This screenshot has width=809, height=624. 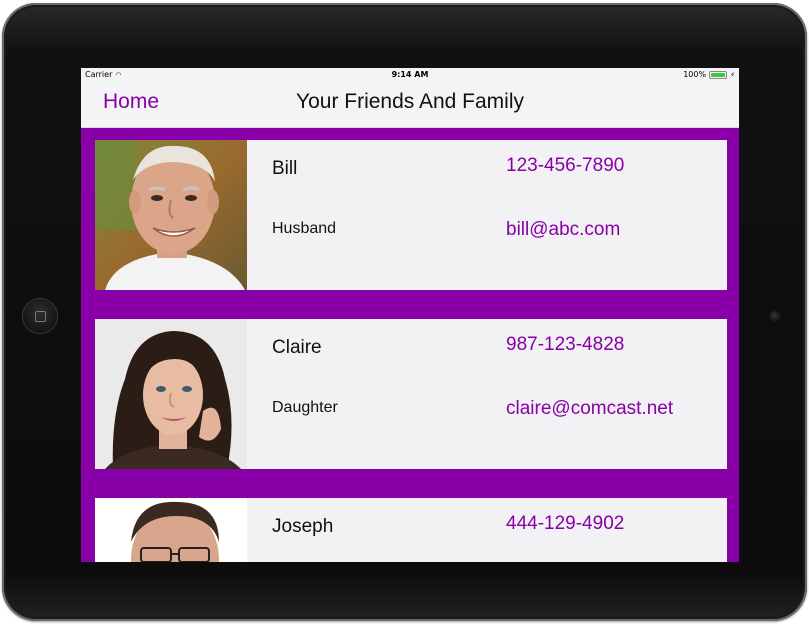 I want to click on contact-card-joseph: Joseph 444-129-4902, so click(x=411, y=530).